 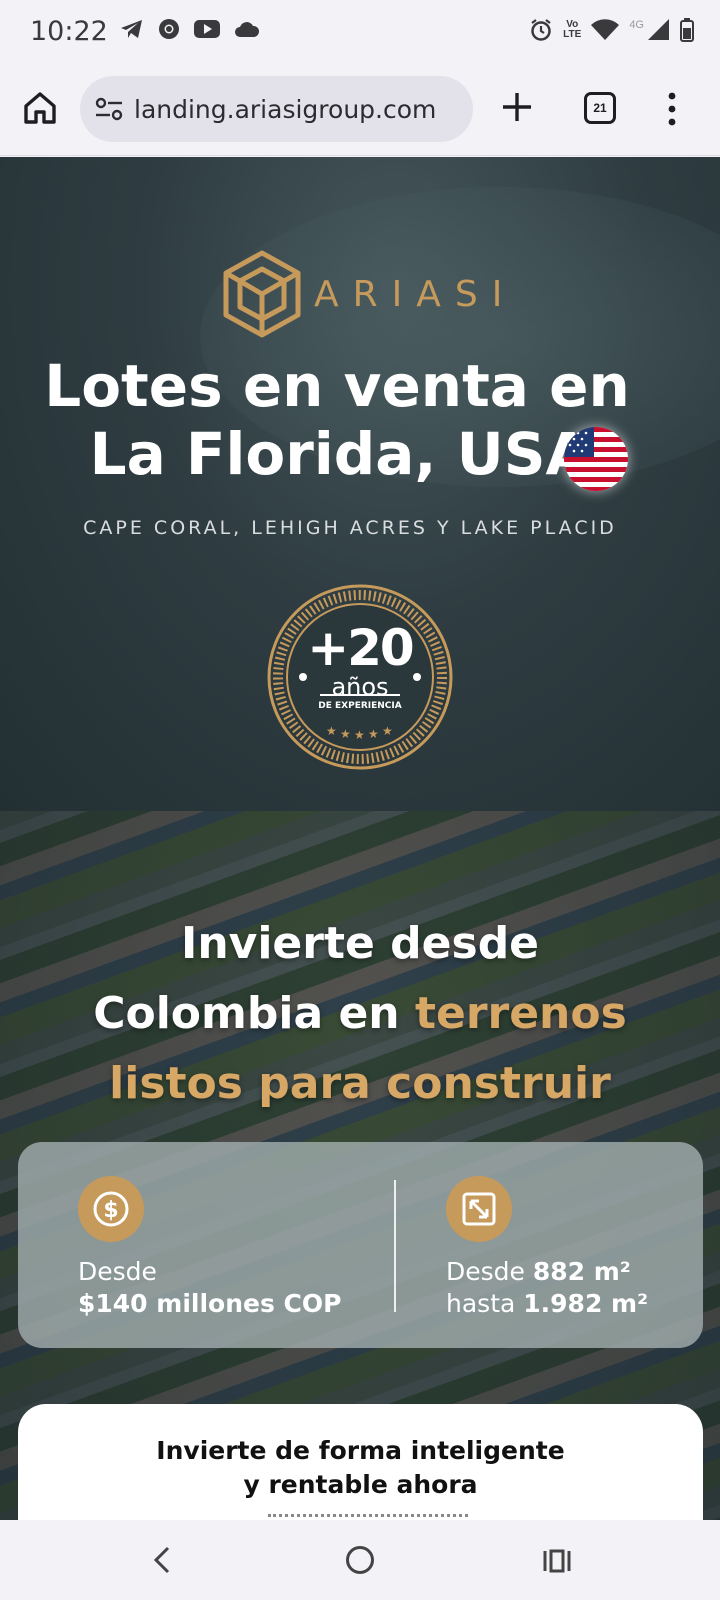 I want to click on status-bar: 10:22 Vo LTE 4G, so click(x=360, y=33).